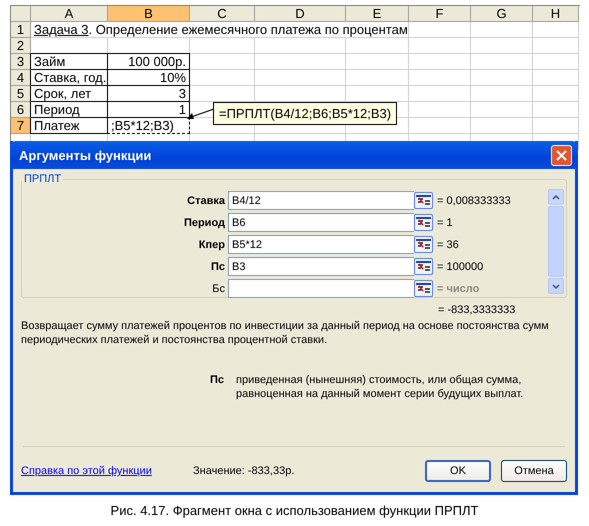  I want to click on argument-field: B6, so click(321, 222).